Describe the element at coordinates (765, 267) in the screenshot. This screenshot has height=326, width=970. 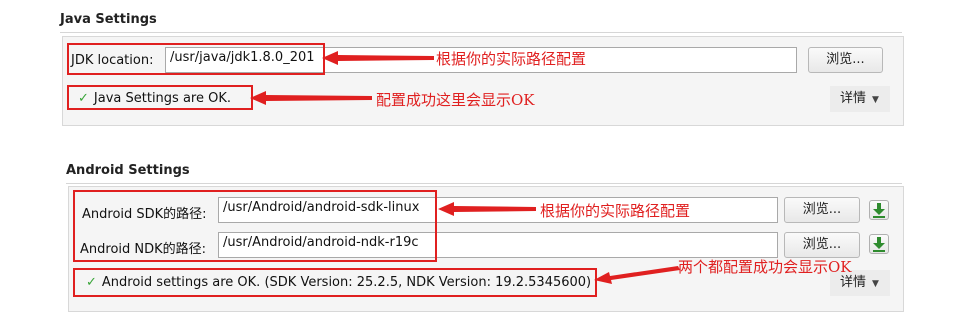
I see `android-ok-annotation: 两个都配置成功会显示OK` at that location.